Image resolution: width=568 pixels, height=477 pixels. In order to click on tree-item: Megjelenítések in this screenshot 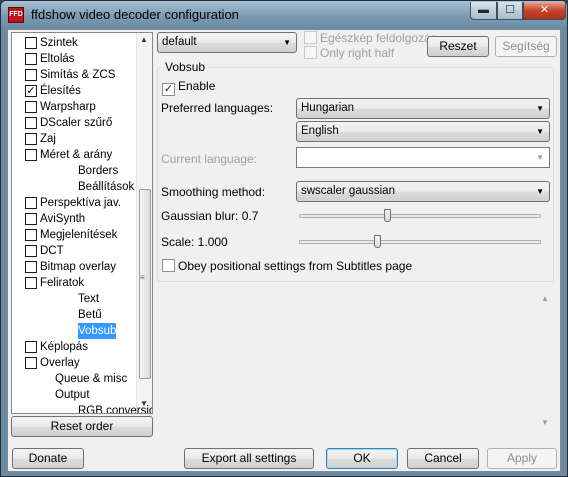, I will do `click(74, 235)`.